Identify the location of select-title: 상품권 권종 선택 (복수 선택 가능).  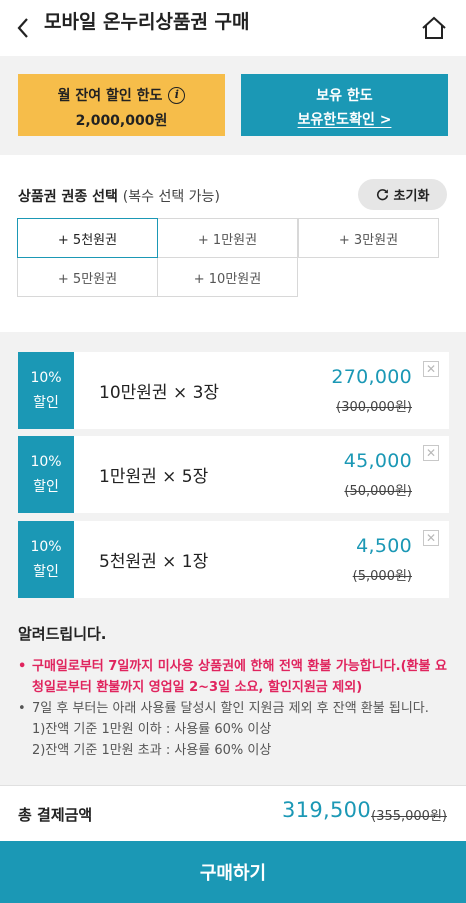
(119, 196).